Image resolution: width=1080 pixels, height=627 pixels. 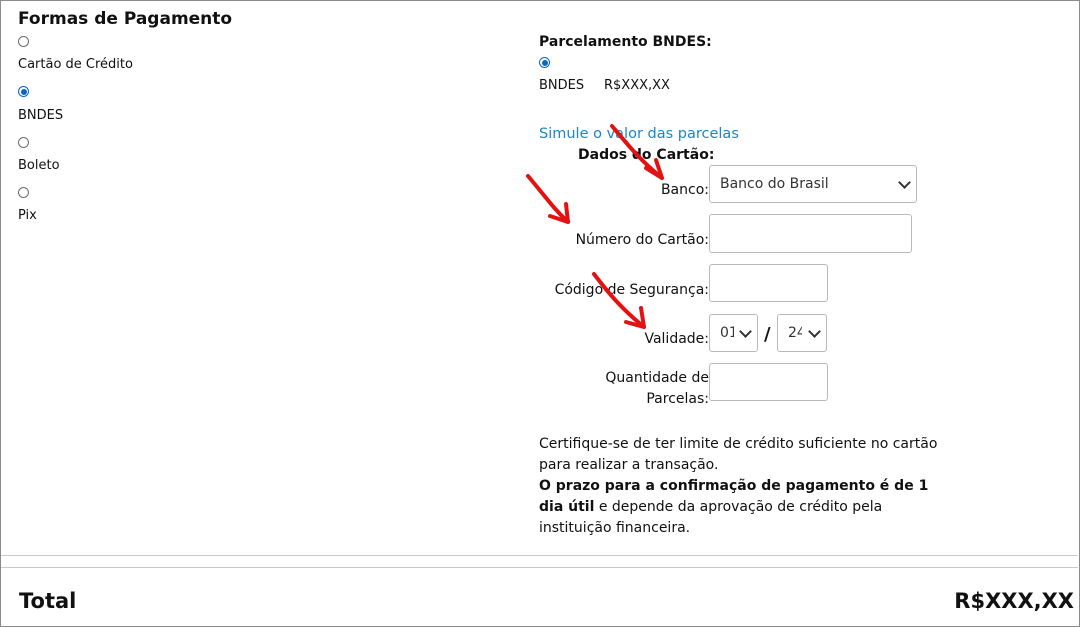 I want to click on arrow-bank-icon, so click(x=637, y=152).